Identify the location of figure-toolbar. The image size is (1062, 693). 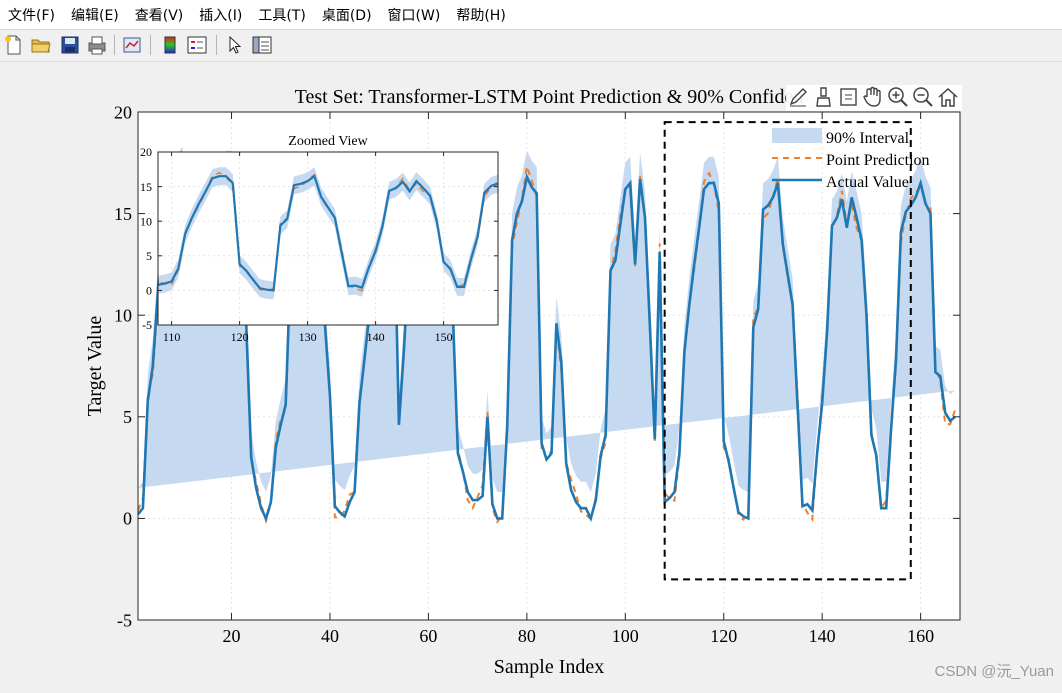
(531, 46).